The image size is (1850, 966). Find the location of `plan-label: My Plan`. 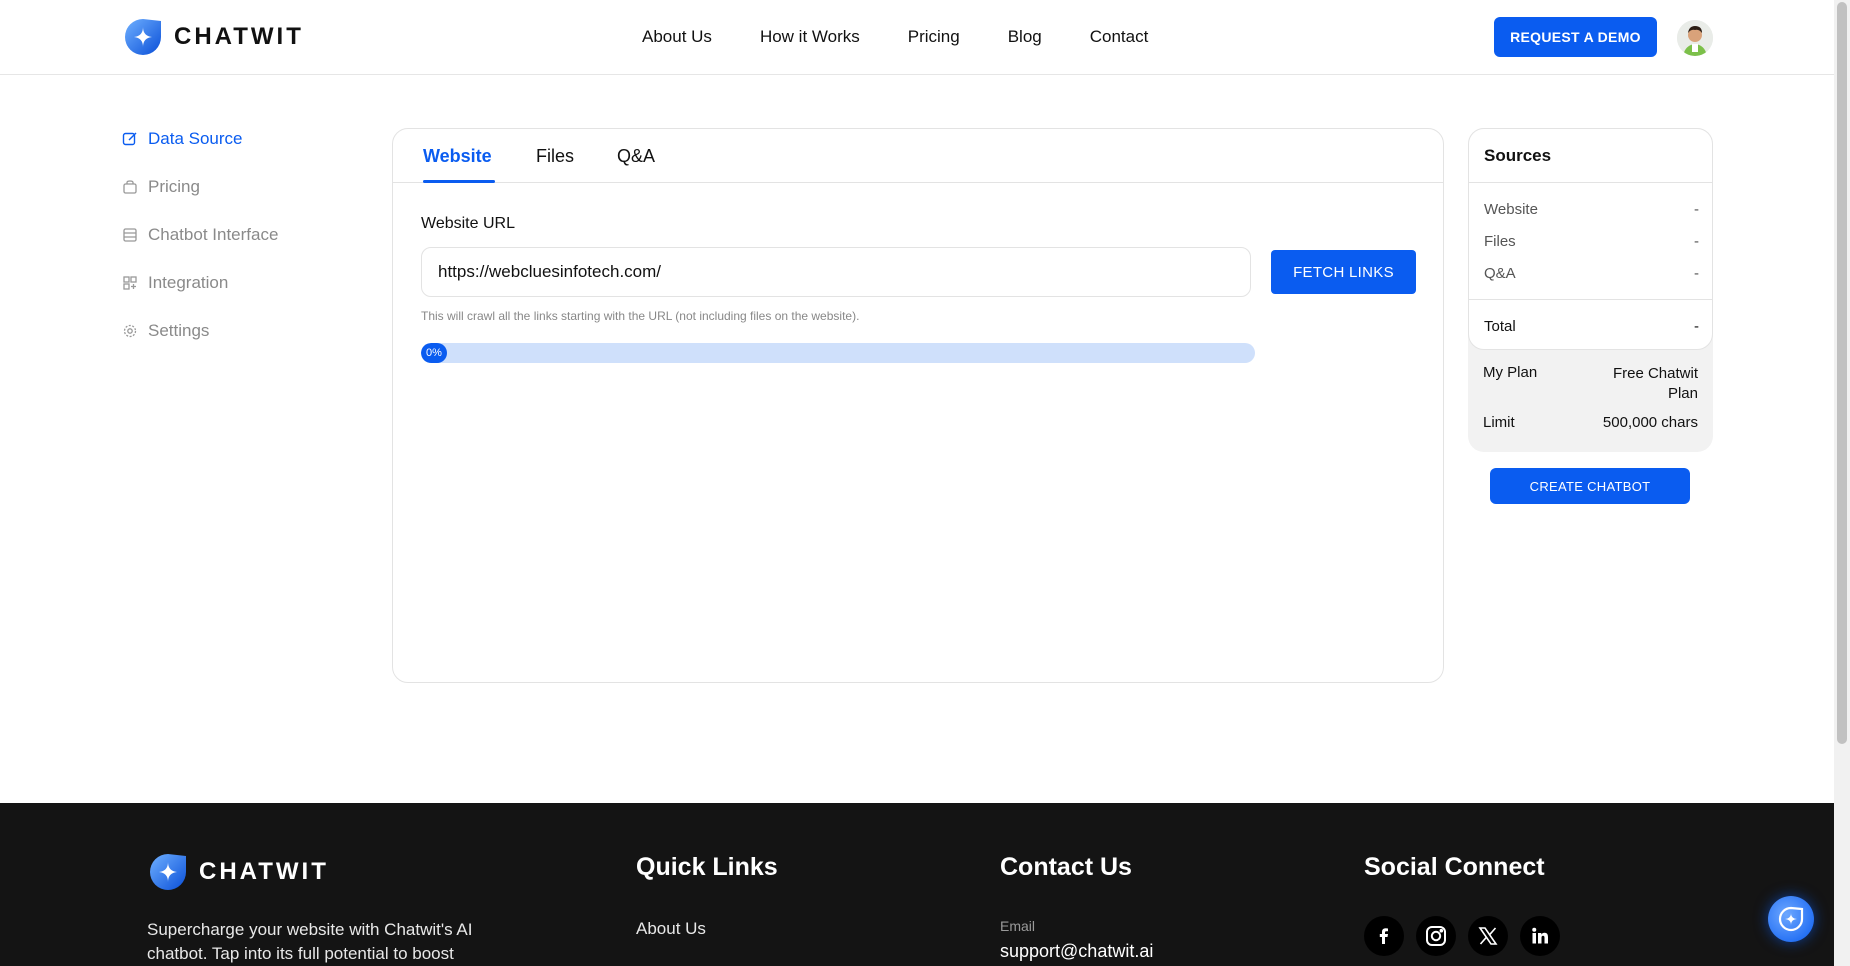

plan-label: My Plan is located at coordinates (1510, 372).